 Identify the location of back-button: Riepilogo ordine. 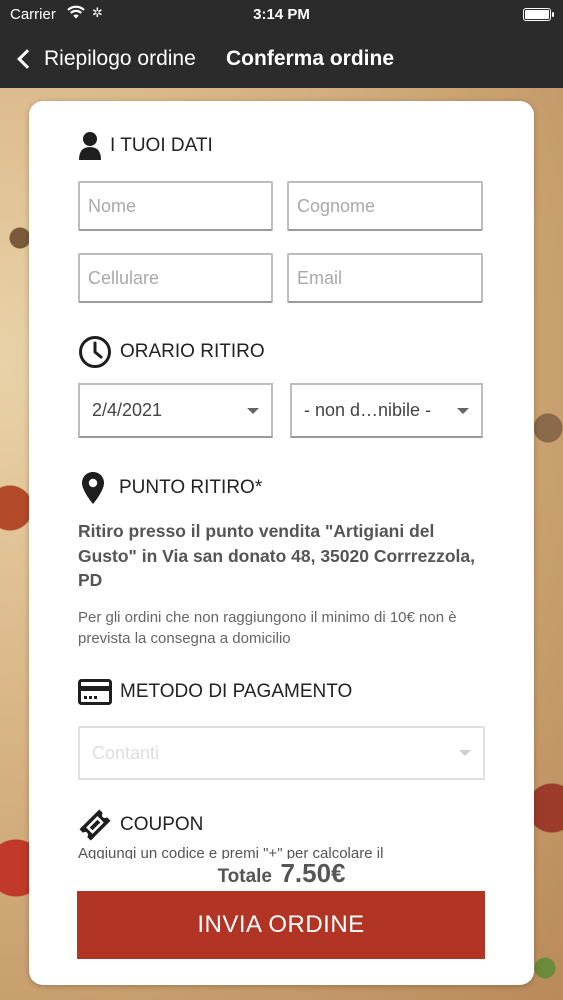
(105, 59).